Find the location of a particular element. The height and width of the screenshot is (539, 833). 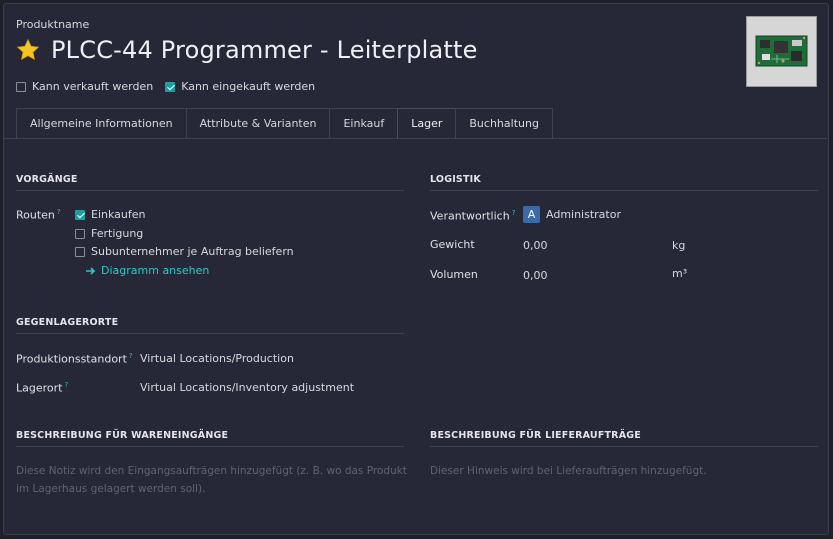

route-purchase-checkbox is located at coordinates (80, 214).